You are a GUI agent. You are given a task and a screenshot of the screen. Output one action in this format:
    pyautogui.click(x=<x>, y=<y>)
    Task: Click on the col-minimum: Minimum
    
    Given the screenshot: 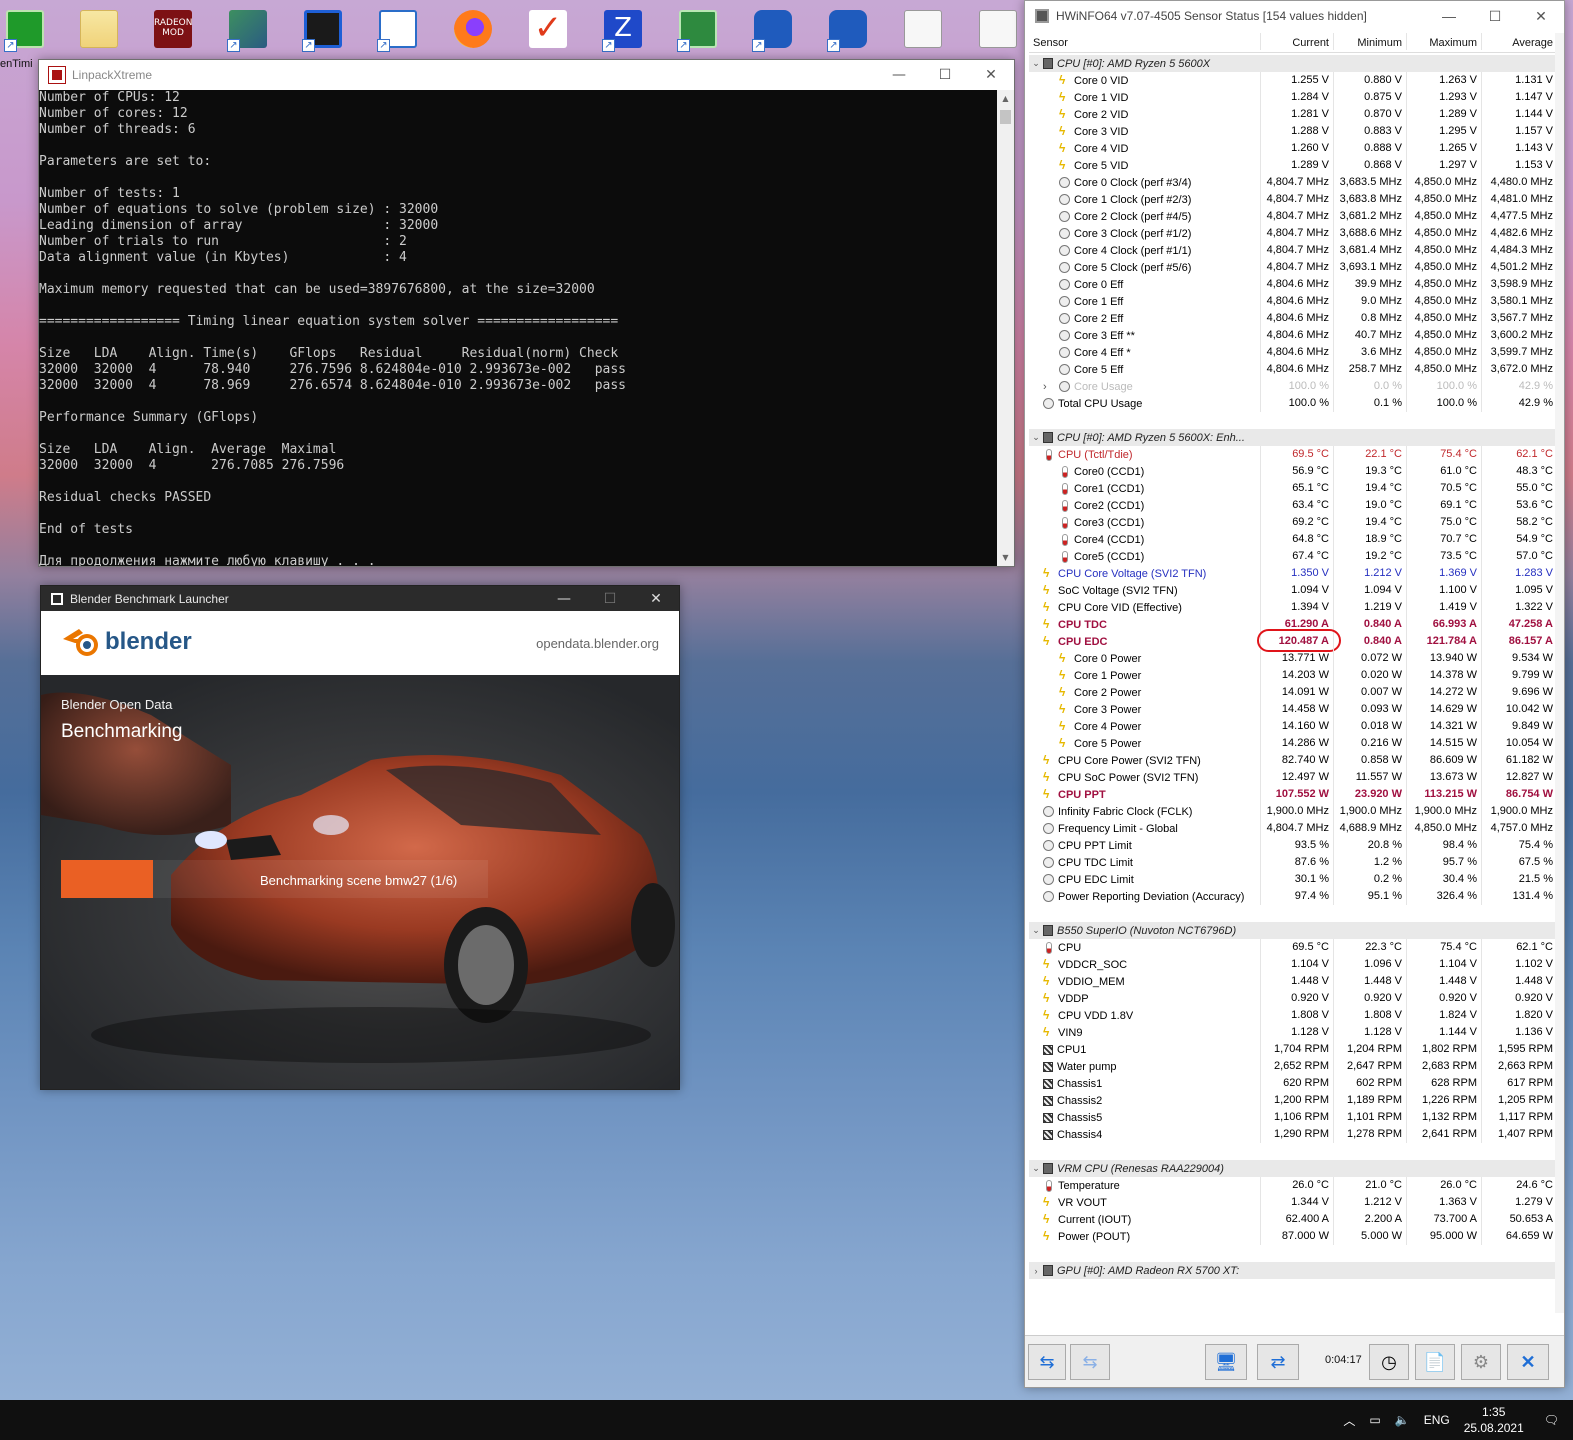 What is the action you would take?
    pyautogui.click(x=1369, y=41)
    